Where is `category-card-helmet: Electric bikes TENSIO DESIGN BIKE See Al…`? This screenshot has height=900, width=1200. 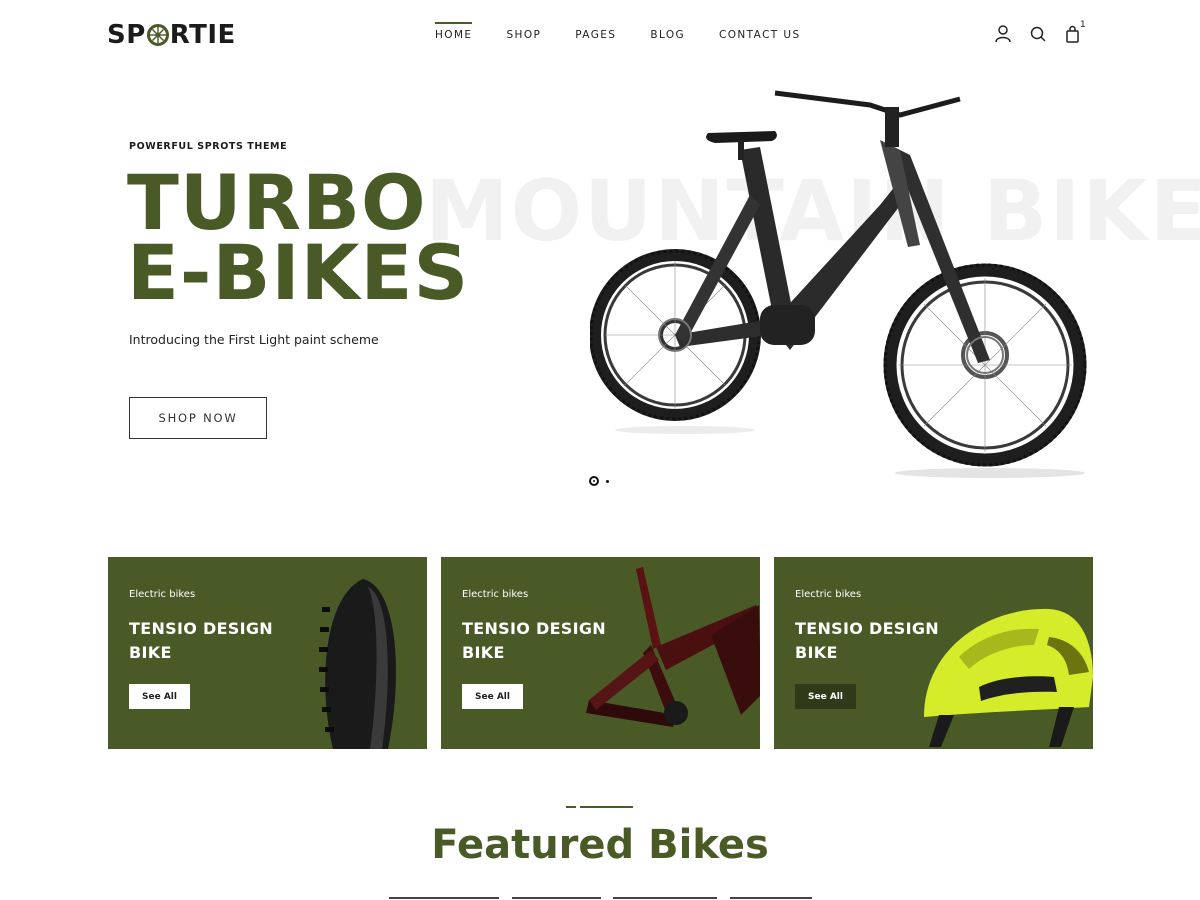 category-card-helmet: Electric bikes TENSIO DESIGN BIKE See Al… is located at coordinates (933, 653).